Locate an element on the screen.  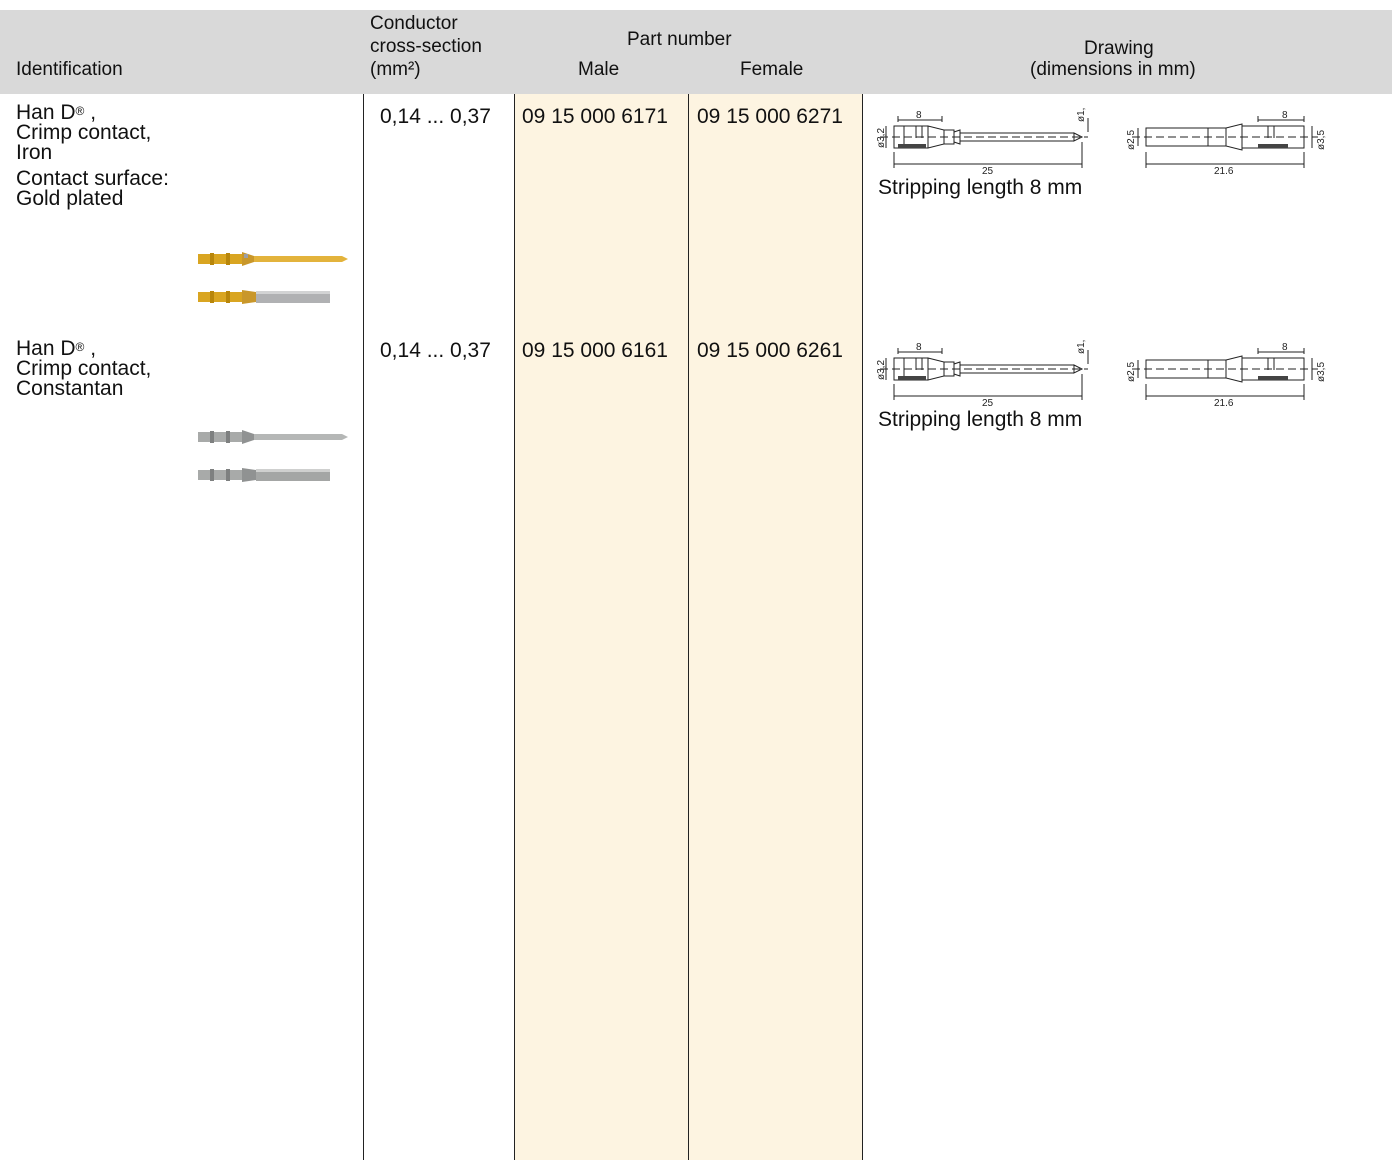
female-column-highlight is located at coordinates (775, 627).